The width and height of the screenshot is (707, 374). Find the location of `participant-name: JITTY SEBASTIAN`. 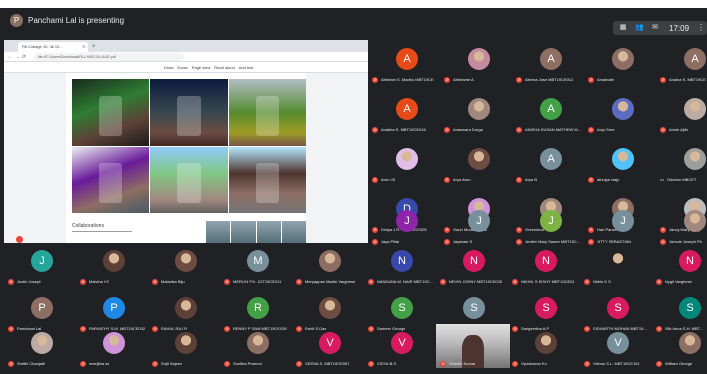

participant-name: JITTY SEBASTIAN is located at coordinates (614, 241).